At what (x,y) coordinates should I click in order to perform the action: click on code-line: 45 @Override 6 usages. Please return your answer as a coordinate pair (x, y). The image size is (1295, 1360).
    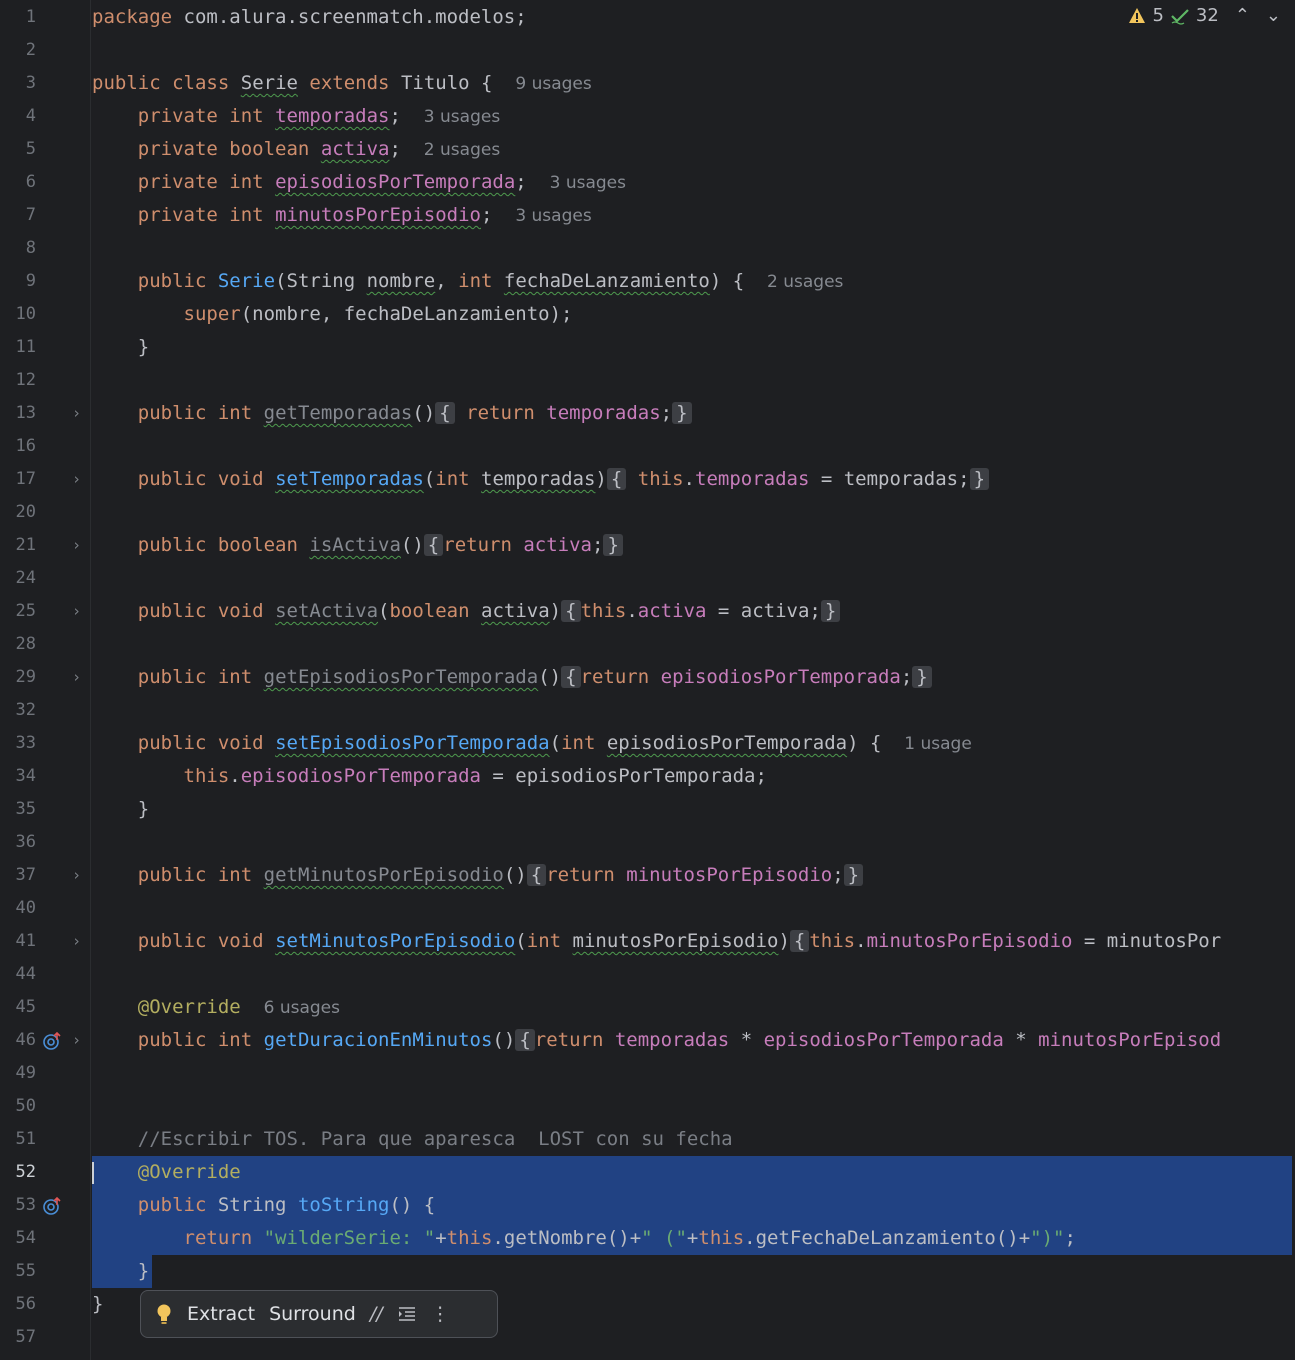
    Looking at the image, I should click on (647, 1007).